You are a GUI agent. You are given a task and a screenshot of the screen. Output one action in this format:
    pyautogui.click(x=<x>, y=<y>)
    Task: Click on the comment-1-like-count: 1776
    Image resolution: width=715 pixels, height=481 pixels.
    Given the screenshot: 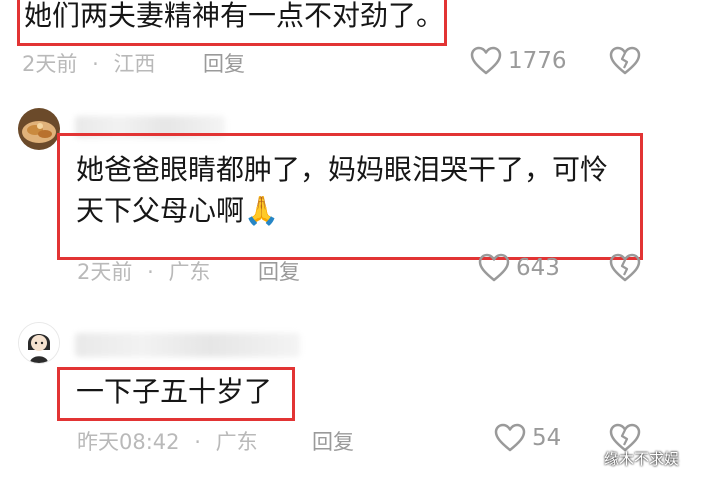 What is the action you would take?
    pyautogui.click(x=537, y=61)
    